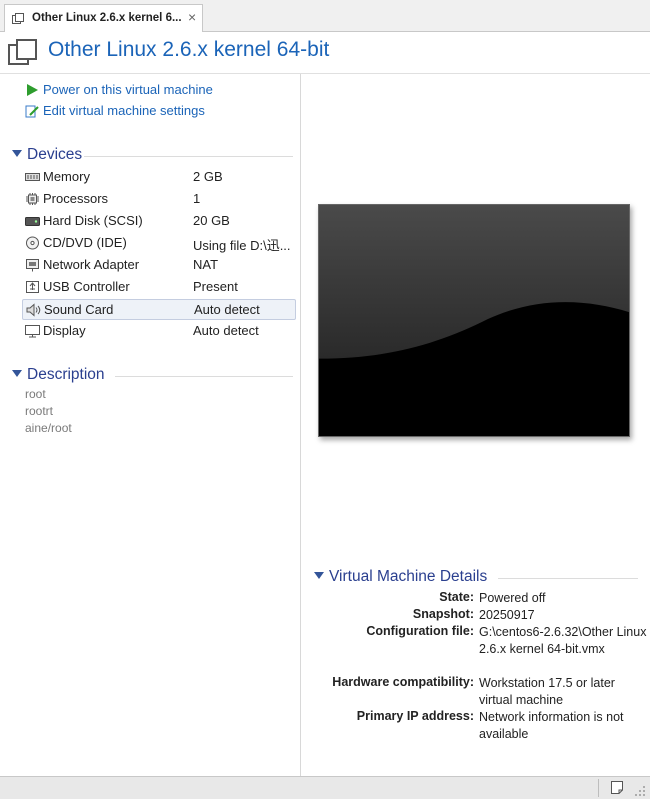  Describe the element at coordinates (32, 177) in the screenshot. I see `memory-icon` at that location.